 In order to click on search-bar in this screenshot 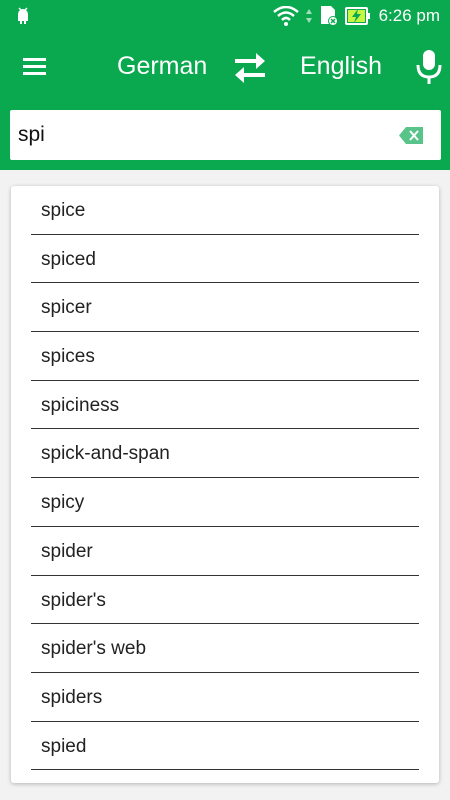, I will do `click(225, 136)`.